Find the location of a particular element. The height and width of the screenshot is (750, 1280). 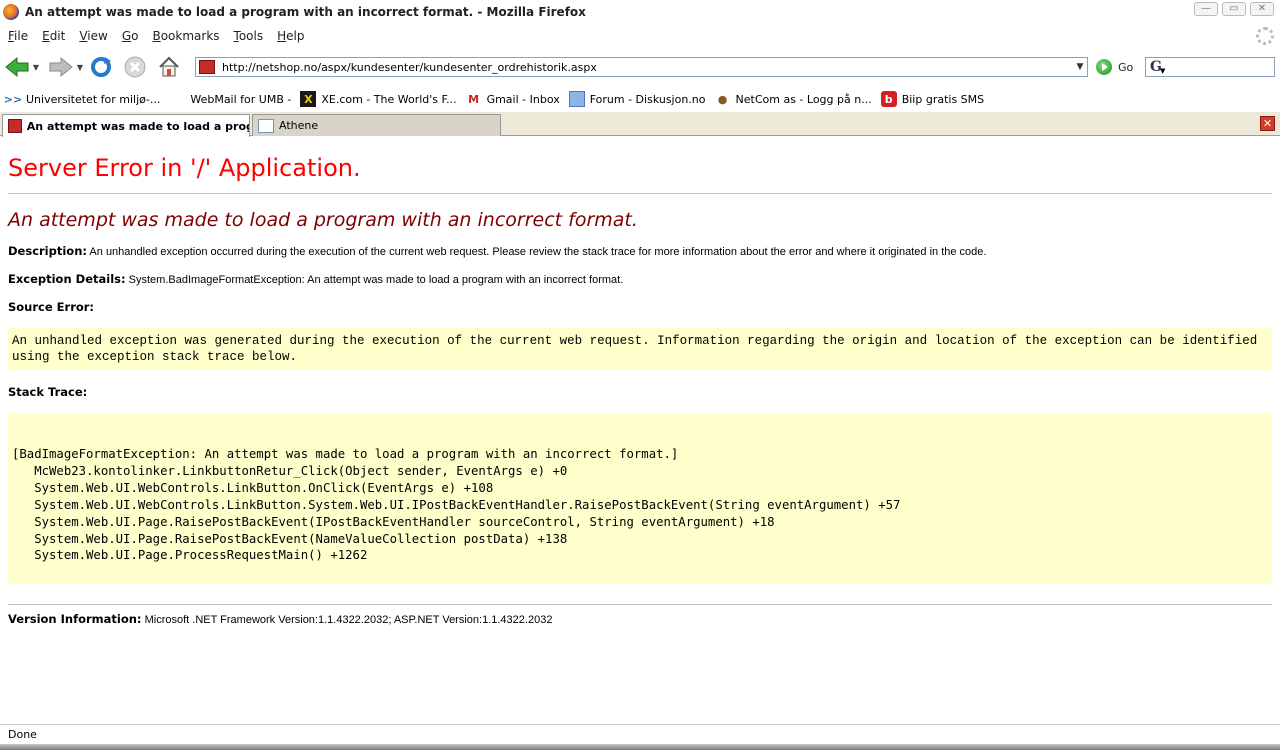

go-arrow-icon is located at coordinates (1104, 67).